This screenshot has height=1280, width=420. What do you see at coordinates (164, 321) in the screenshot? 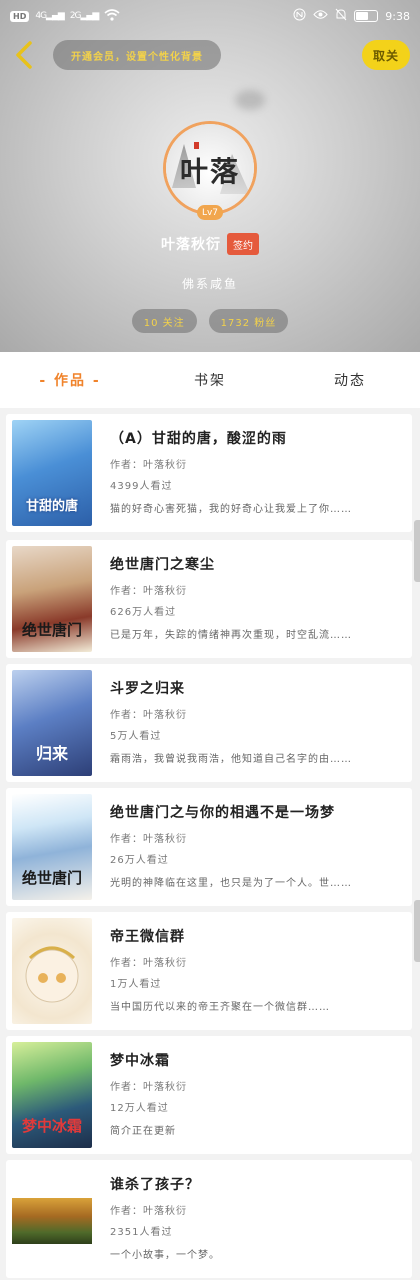
I see `following-count: 10 关注` at bounding box center [164, 321].